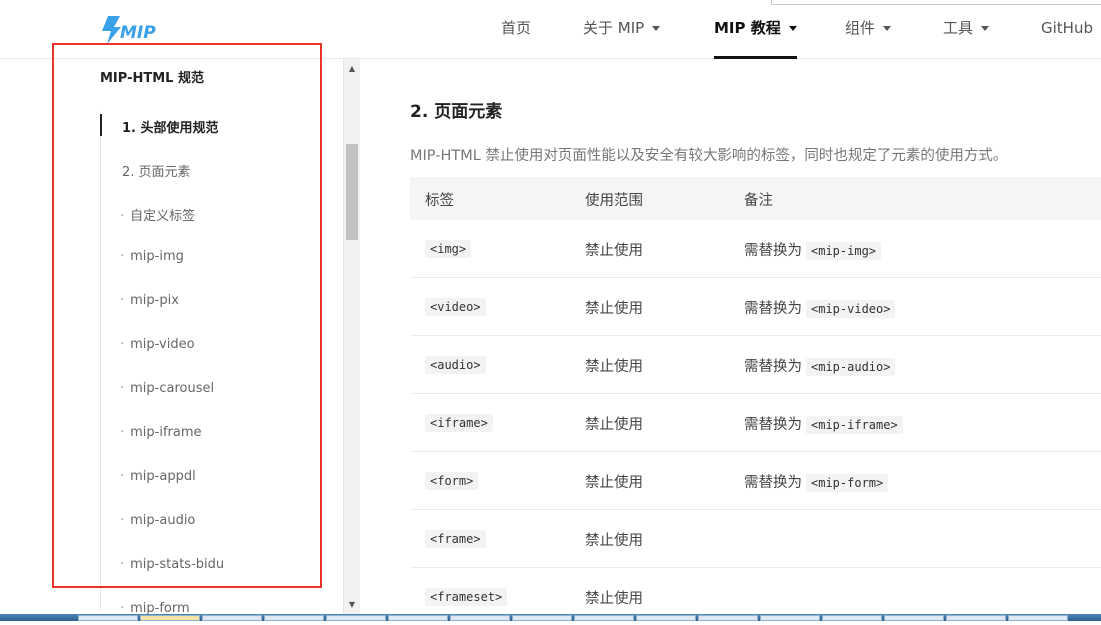 The width and height of the screenshot is (1101, 625). I want to click on sidebar-item-page-elements: 2. 页面元素, so click(156, 170).